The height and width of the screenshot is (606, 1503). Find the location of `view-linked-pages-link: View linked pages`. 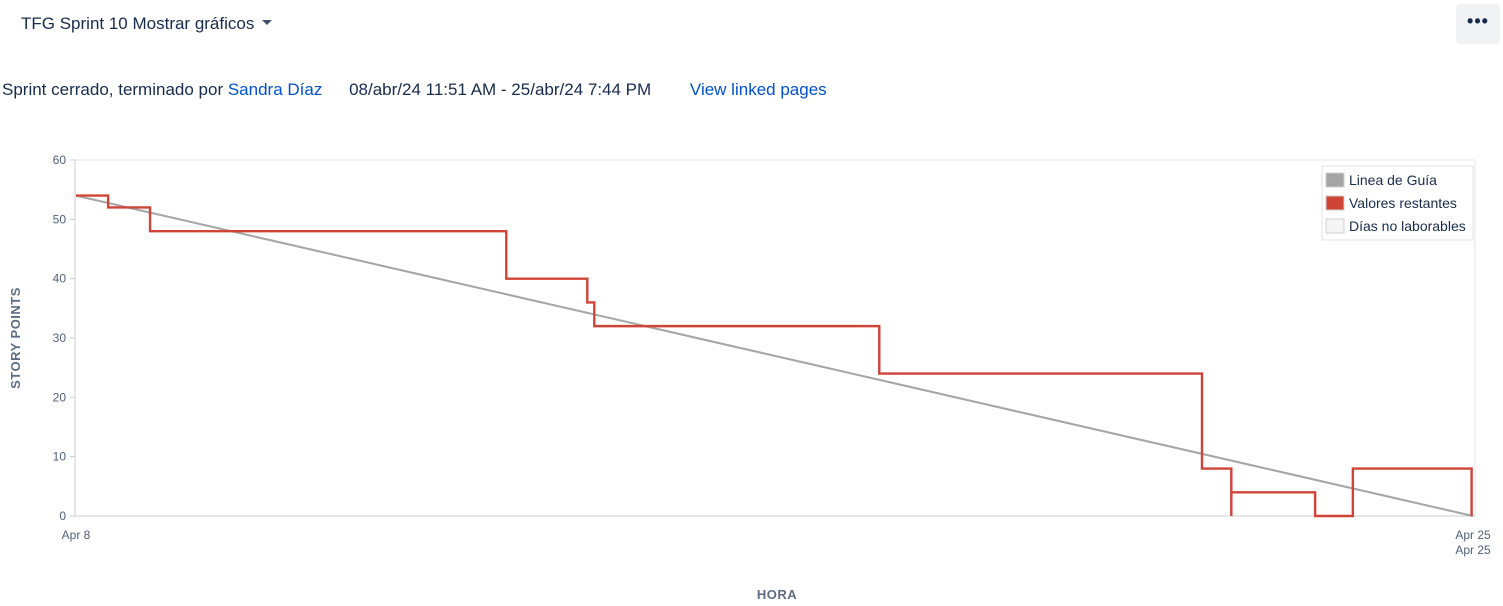

view-linked-pages-link: View linked pages is located at coordinates (758, 89).